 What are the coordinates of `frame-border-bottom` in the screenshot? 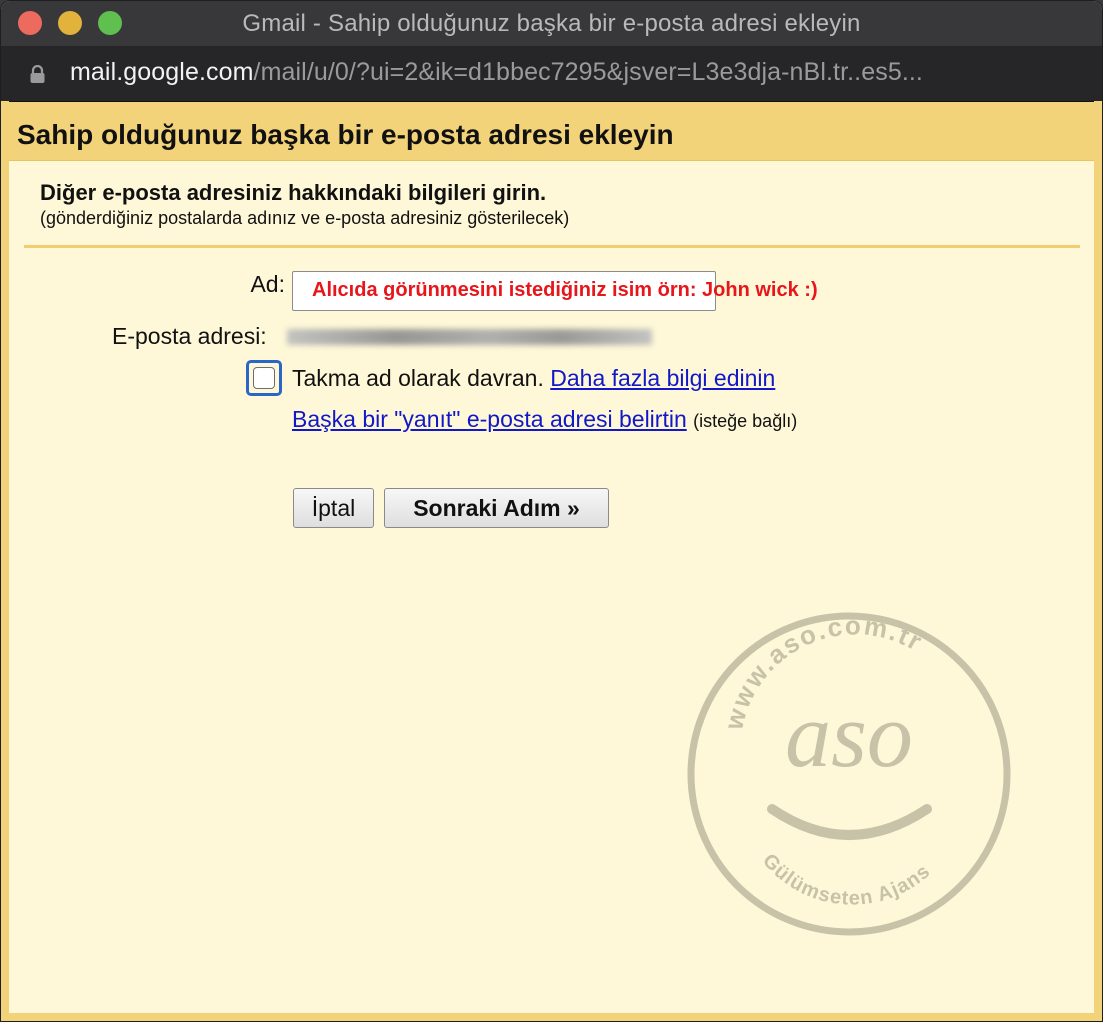 It's located at (551, 1017).